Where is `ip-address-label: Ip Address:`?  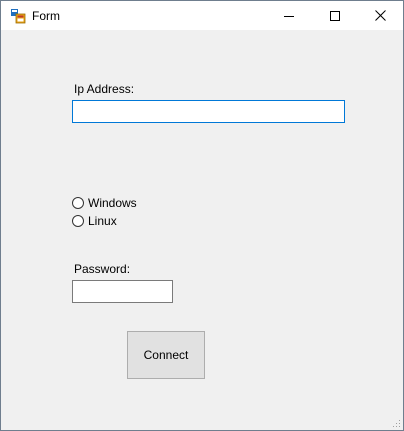 ip-address-label: Ip Address: is located at coordinates (104, 89).